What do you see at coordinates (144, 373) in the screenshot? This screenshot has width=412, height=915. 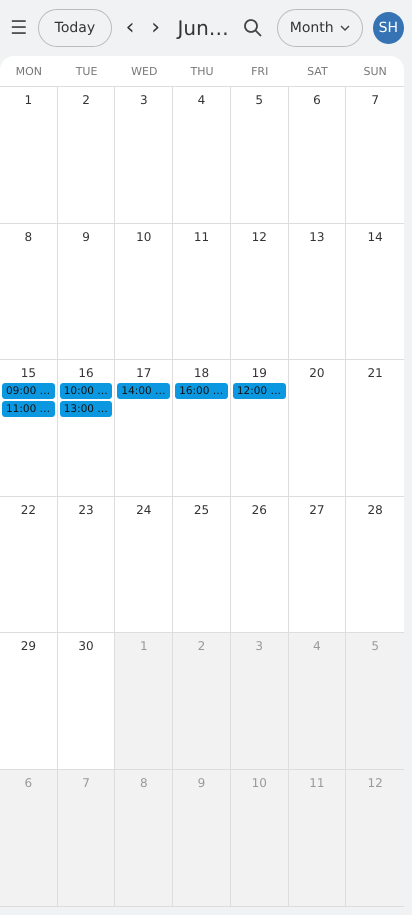 I see `day-number: 17` at bounding box center [144, 373].